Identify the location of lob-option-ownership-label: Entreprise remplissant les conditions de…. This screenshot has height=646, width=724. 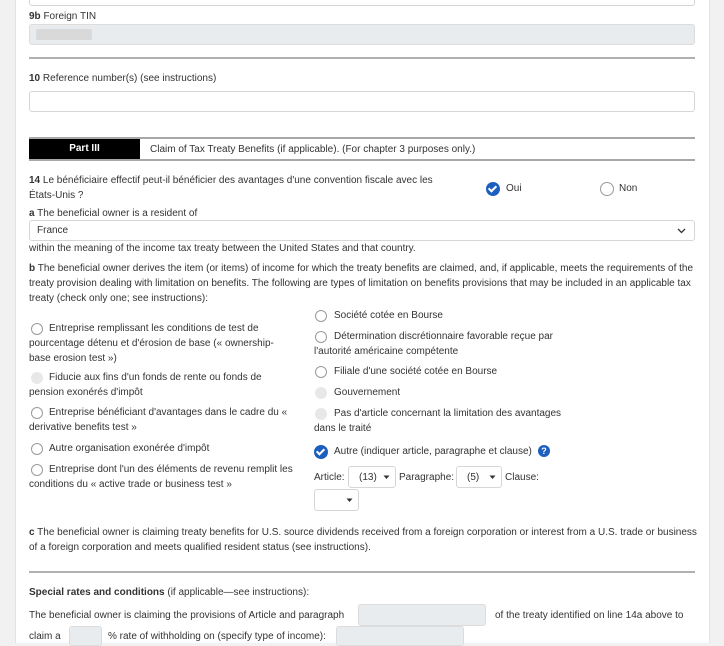
(151, 343).